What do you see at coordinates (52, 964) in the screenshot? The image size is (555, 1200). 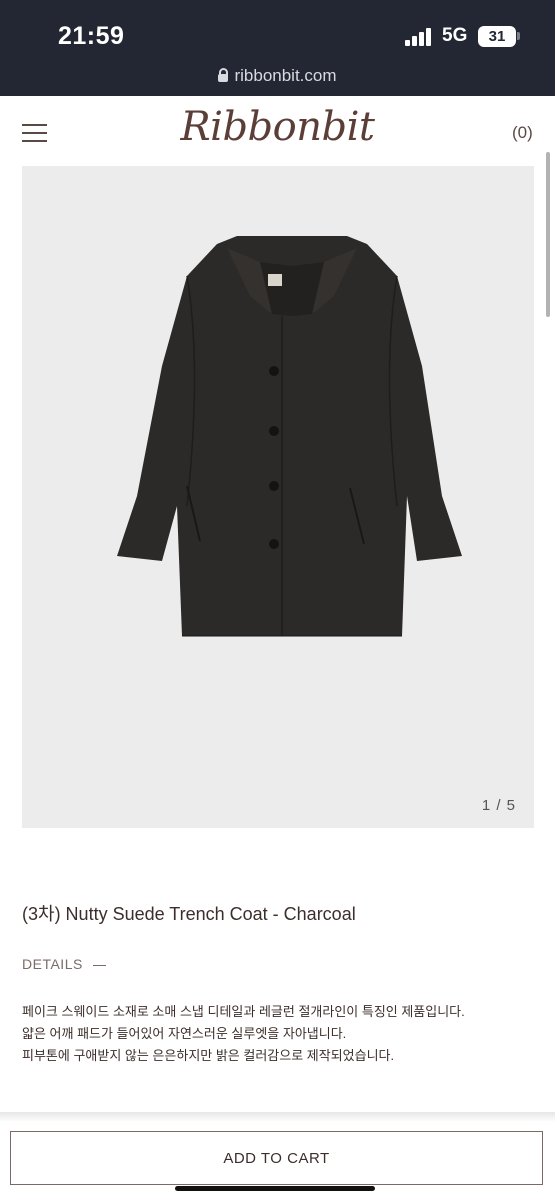 I see `details-label: DETAILS` at bounding box center [52, 964].